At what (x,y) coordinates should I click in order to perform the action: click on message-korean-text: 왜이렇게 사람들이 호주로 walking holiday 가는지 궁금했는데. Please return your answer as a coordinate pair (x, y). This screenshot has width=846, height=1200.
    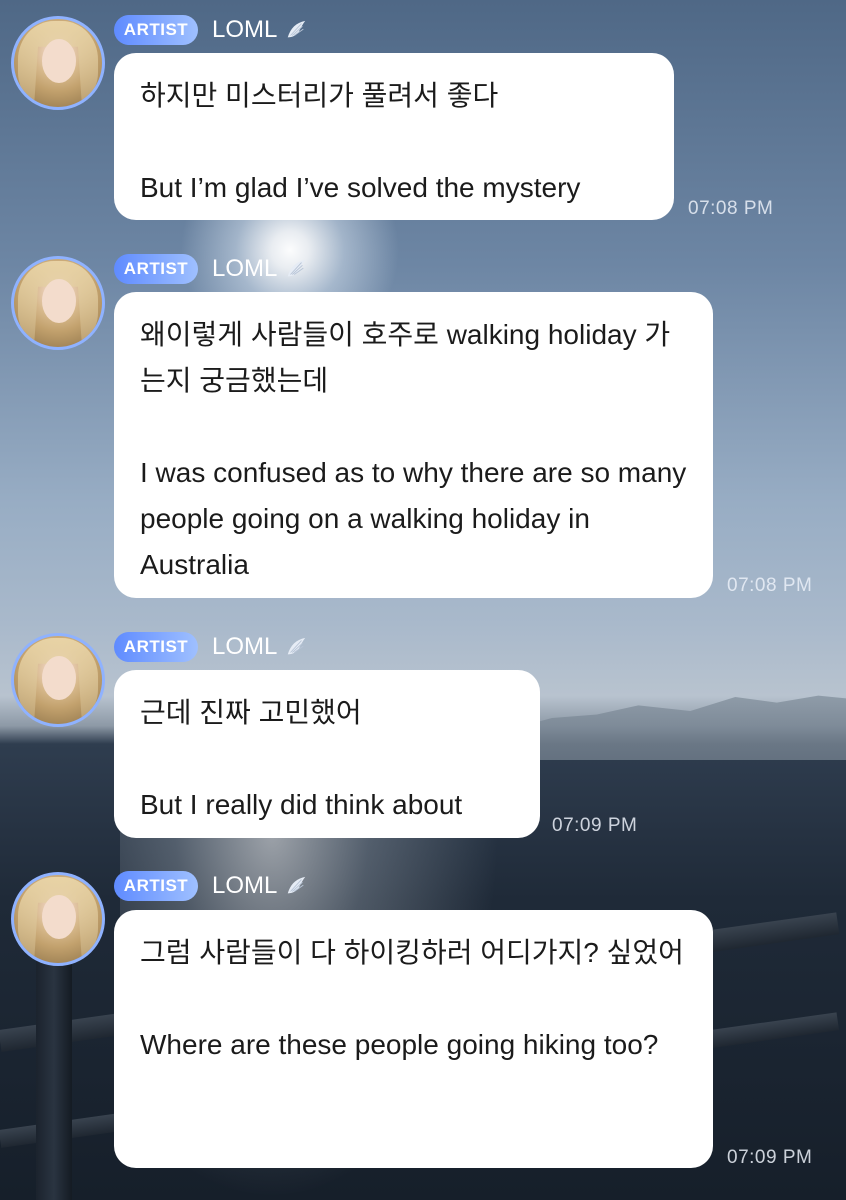
    Looking at the image, I should click on (405, 357).